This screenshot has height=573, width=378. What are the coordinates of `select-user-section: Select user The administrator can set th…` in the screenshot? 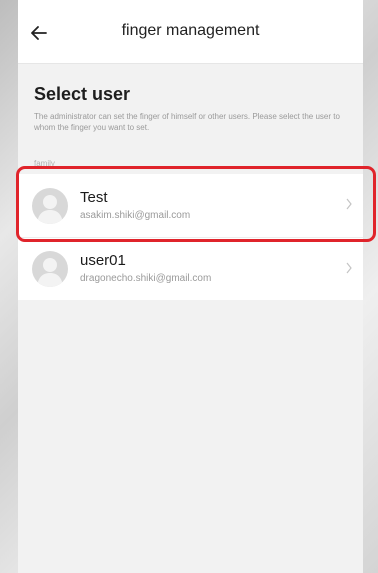 It's located at (190, 98).